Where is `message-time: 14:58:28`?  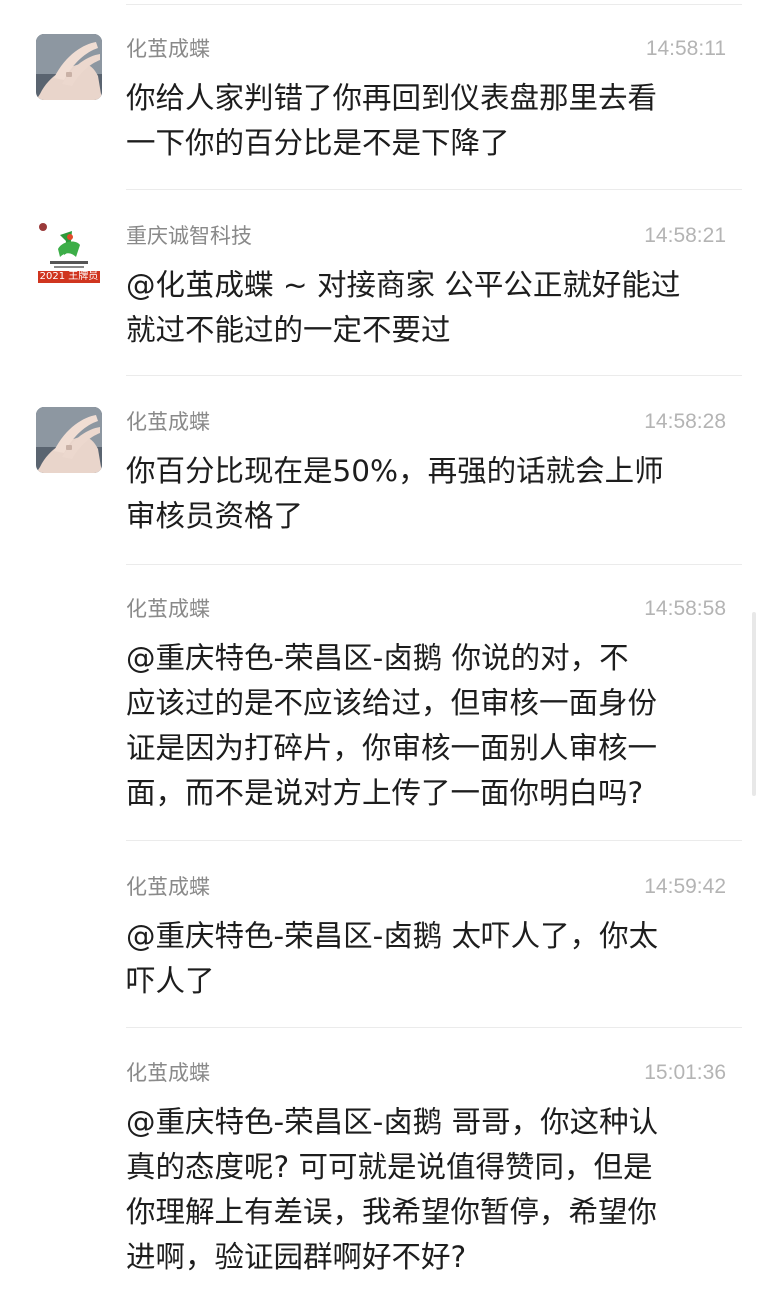
message-time: 14:58:28 is located at coordinates (685, 421).